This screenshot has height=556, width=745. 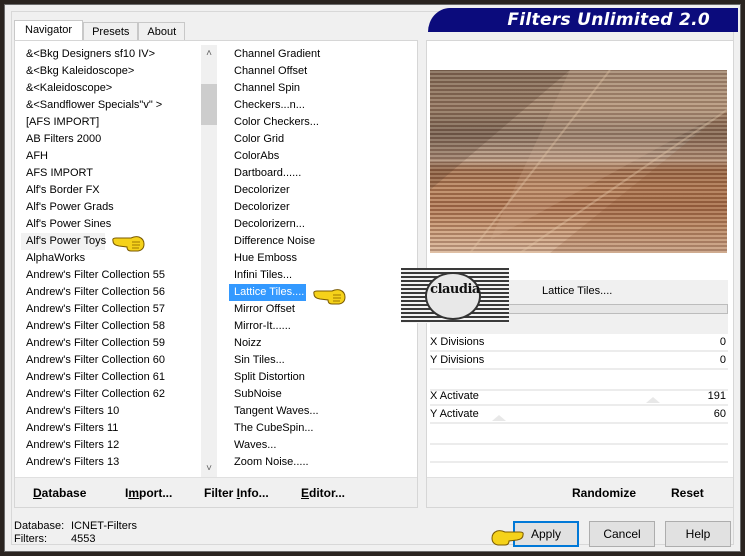 What do you see at coordinates (30, 539) in the screenshot?
I see `filters-label: Filters:` at bounding box center [30, 539].